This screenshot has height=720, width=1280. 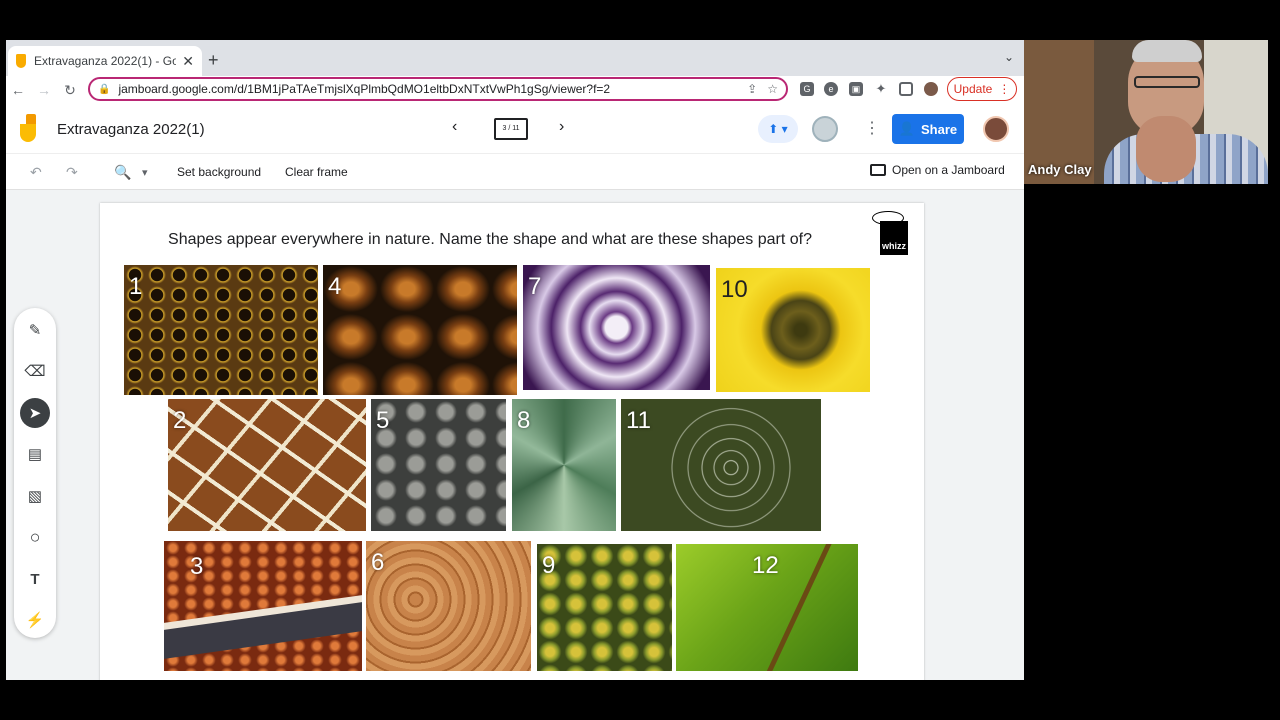 I want to click on zoom-icon: 🔍, so click(x=122, y=172).